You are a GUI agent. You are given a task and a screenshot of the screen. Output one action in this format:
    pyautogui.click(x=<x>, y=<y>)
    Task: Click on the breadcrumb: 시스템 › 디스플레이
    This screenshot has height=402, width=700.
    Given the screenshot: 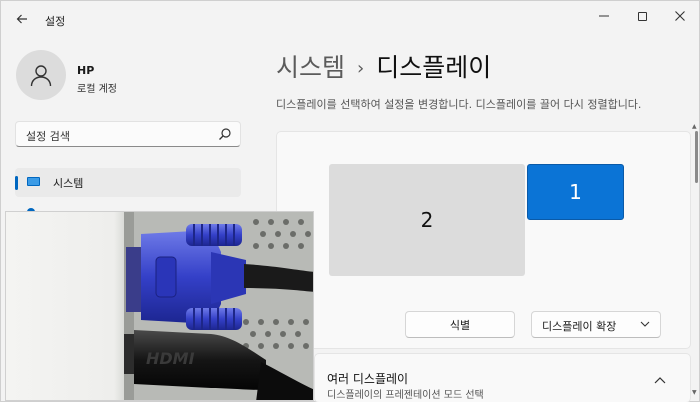 What is the action you would take?
    pyautogui.click(x=383, y=66)
    